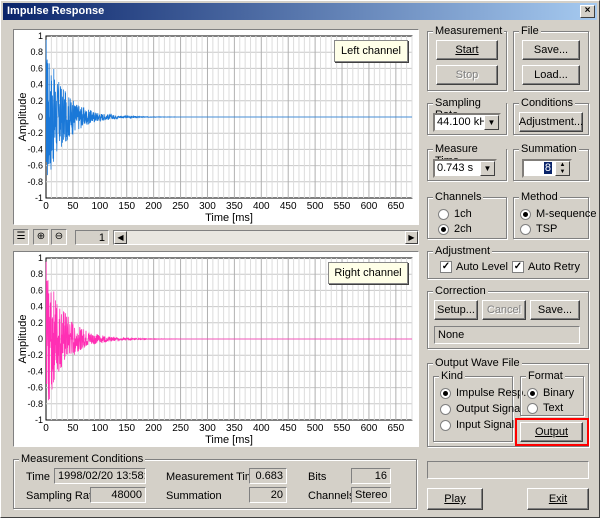  Describe the element at coordinates (371, 476) in the screenshot. I see `bits-value: 16` at that location.